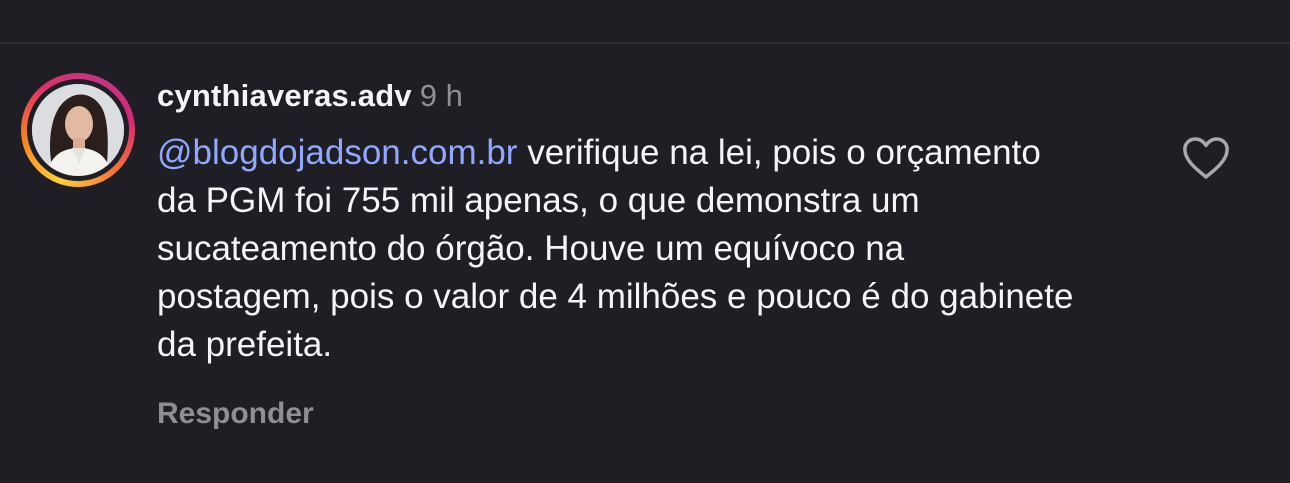 The image size is (1290, 483). I want to click on avatar-photo, so click(78, 130).